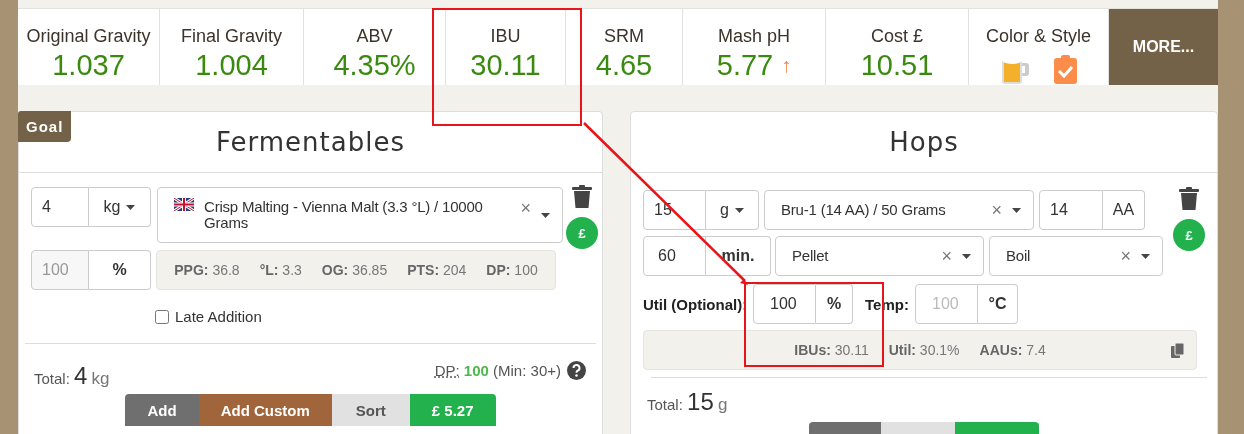 The width and height of the screenshot is (1244, 434). I want to click on stat-value: 4.35%, so click(374, 65).